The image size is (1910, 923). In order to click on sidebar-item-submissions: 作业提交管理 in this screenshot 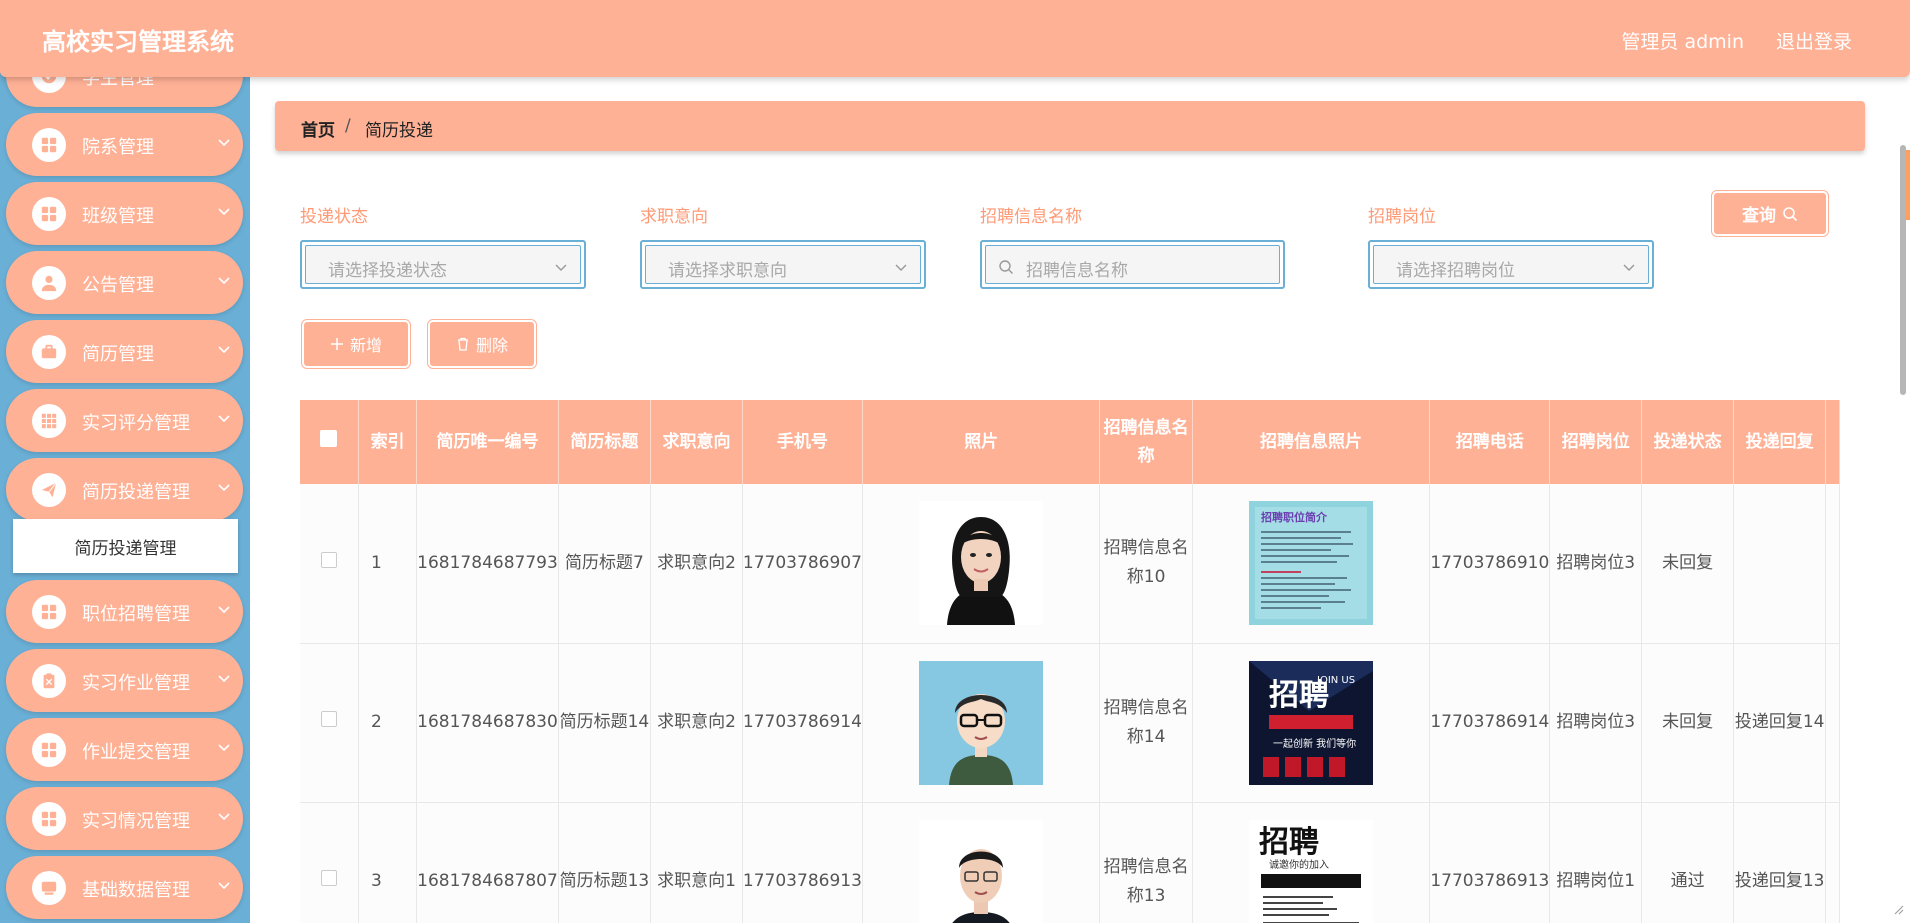, I will do `click(124, 749)`.